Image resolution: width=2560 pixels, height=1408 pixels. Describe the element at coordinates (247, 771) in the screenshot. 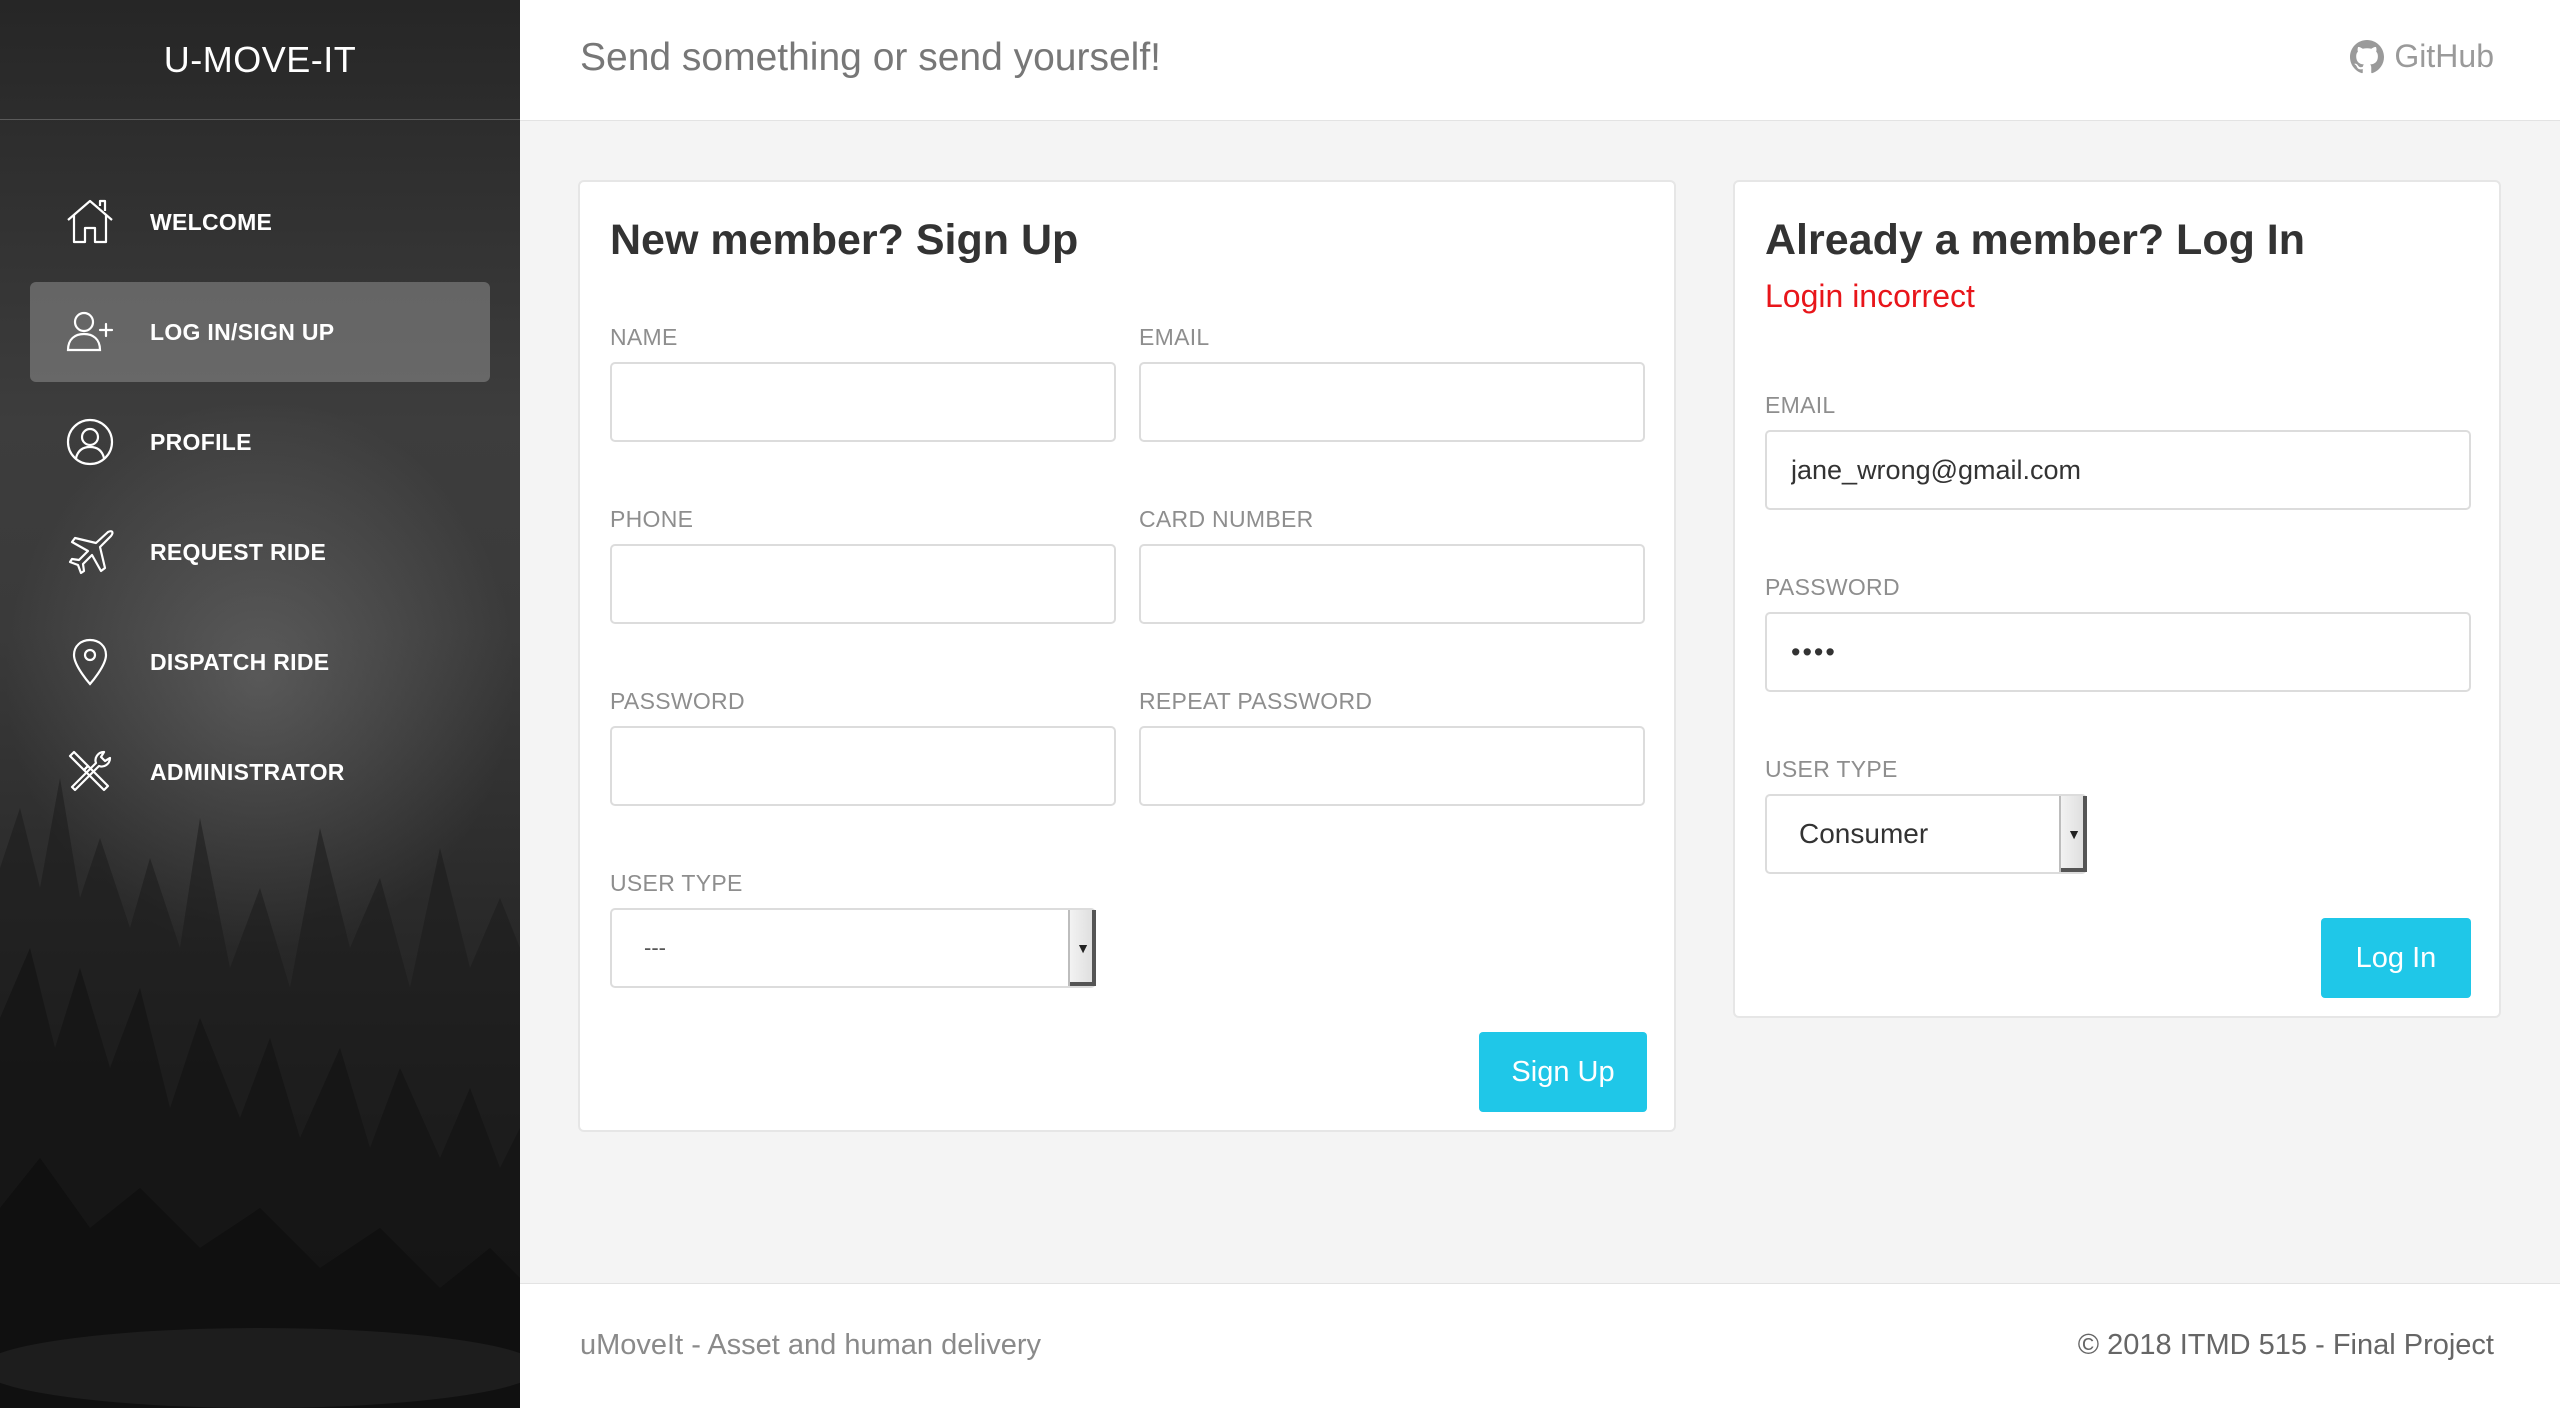

I see `sidebar-item-label: ADMINISTRATOR` at that location.